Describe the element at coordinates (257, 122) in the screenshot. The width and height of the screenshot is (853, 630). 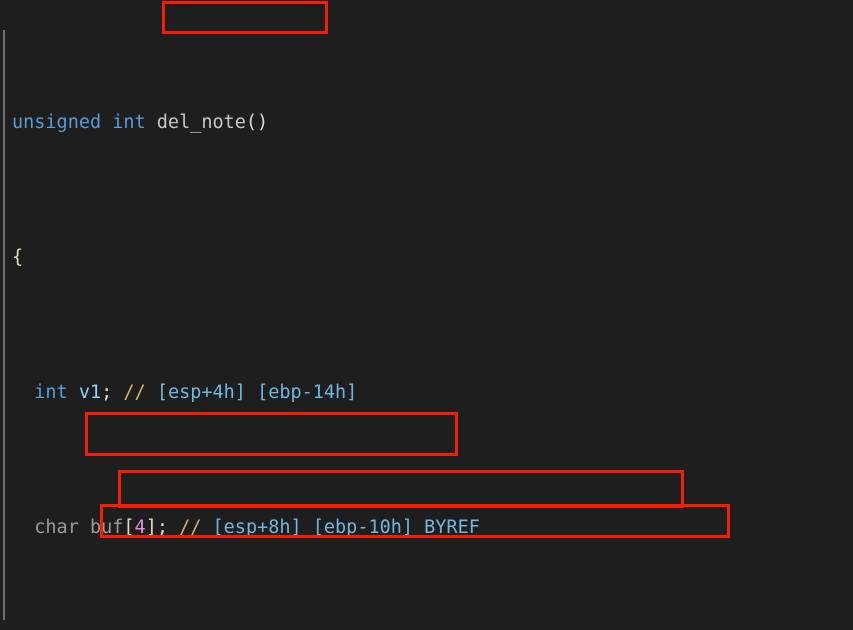
I see `token-punct: ()` at that location.